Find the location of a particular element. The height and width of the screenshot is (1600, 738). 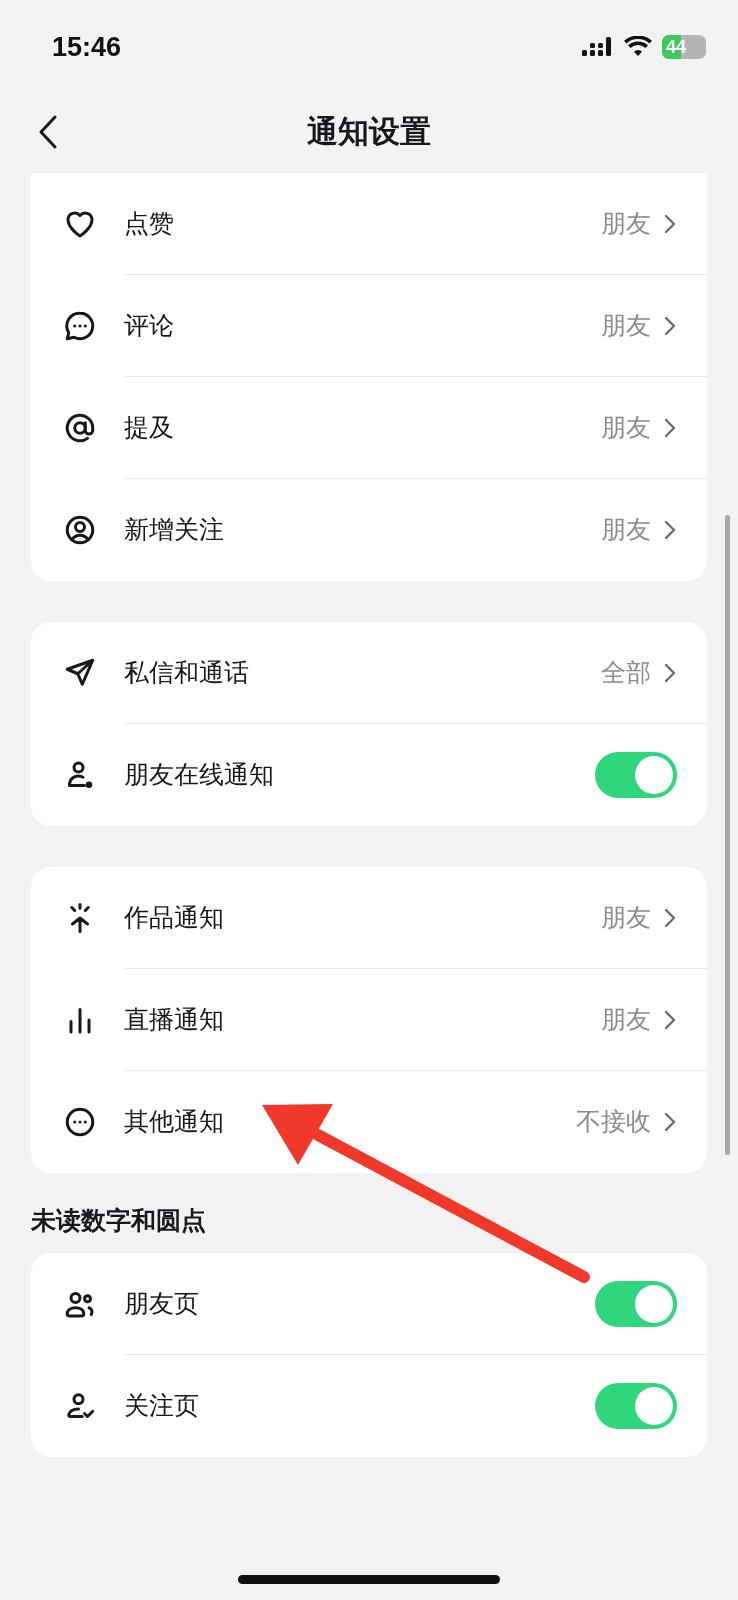

setting-value: 不接收 is located at coordinates (613, 1122).